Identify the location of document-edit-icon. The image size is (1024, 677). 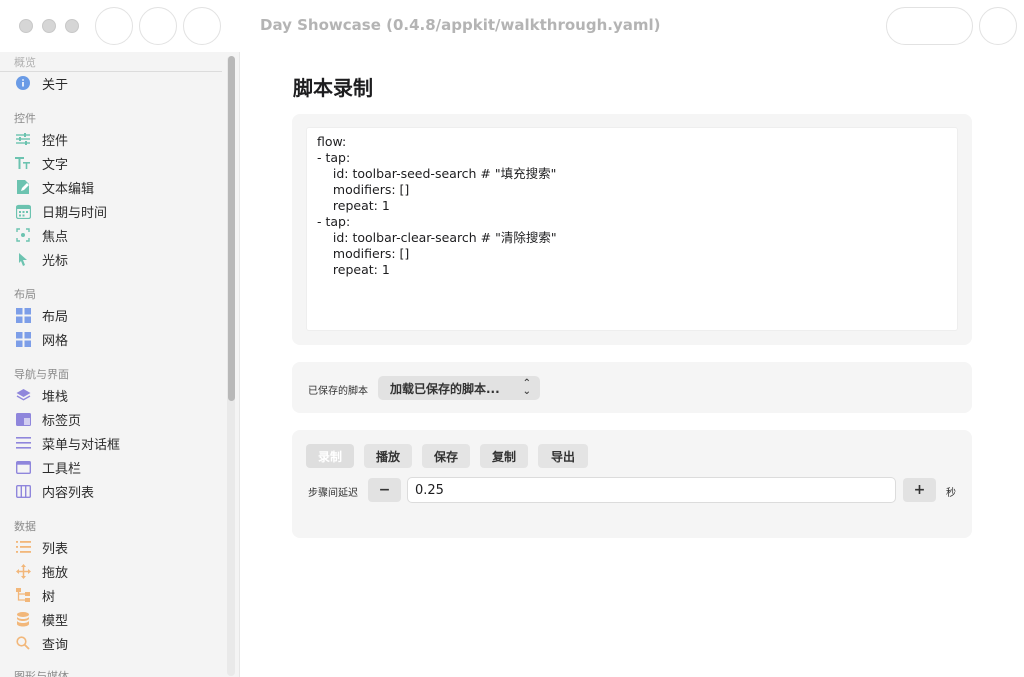
(23, 187).